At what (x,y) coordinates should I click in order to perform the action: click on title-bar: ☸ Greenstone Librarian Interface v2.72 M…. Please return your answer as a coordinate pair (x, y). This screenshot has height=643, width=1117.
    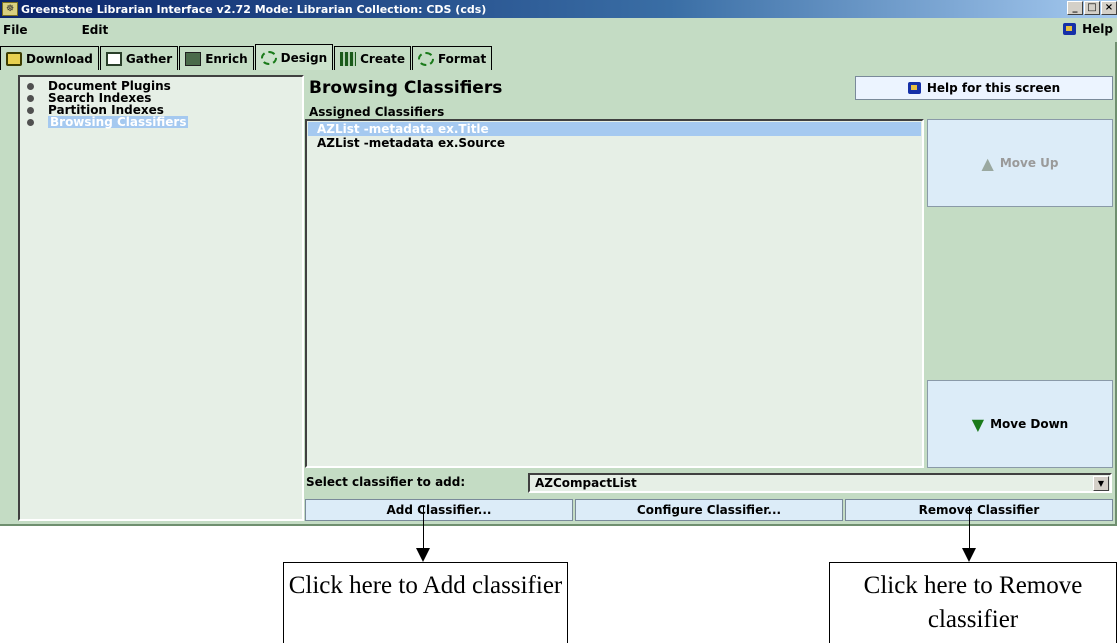
    Looking at the image, I should click on (558, 9).